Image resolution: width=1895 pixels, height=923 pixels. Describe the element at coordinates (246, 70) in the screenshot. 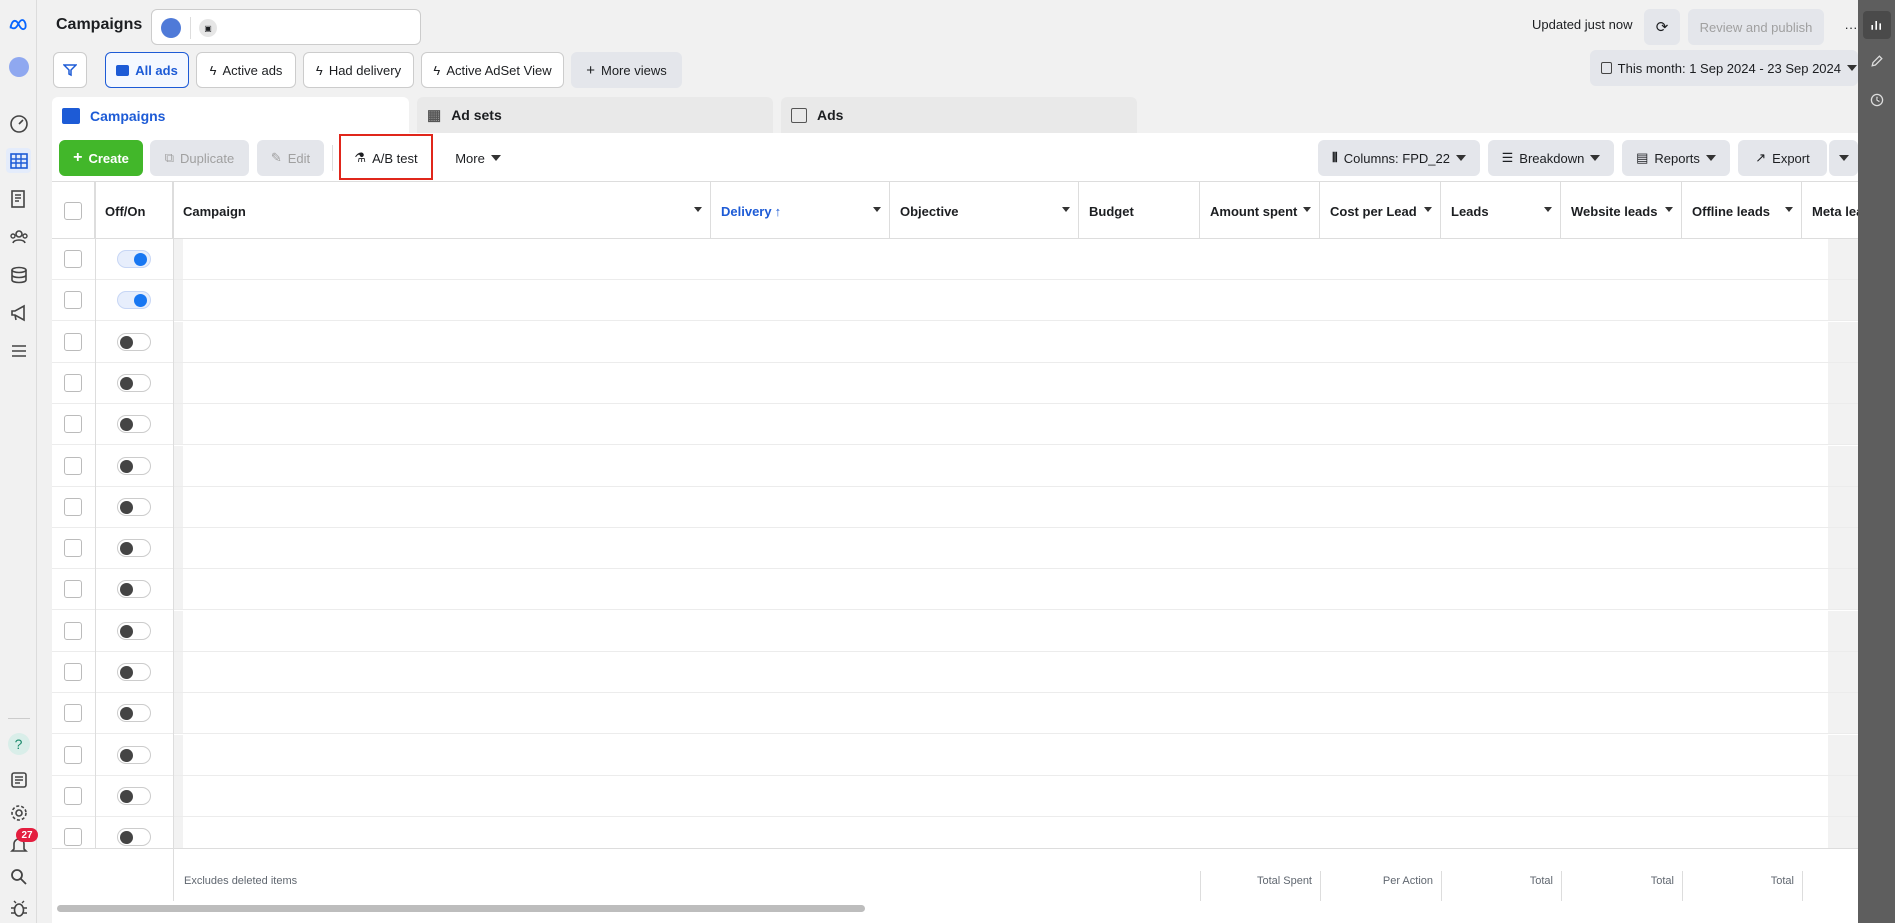

I see `view-active-ads: ϟ Active ads` at that location.